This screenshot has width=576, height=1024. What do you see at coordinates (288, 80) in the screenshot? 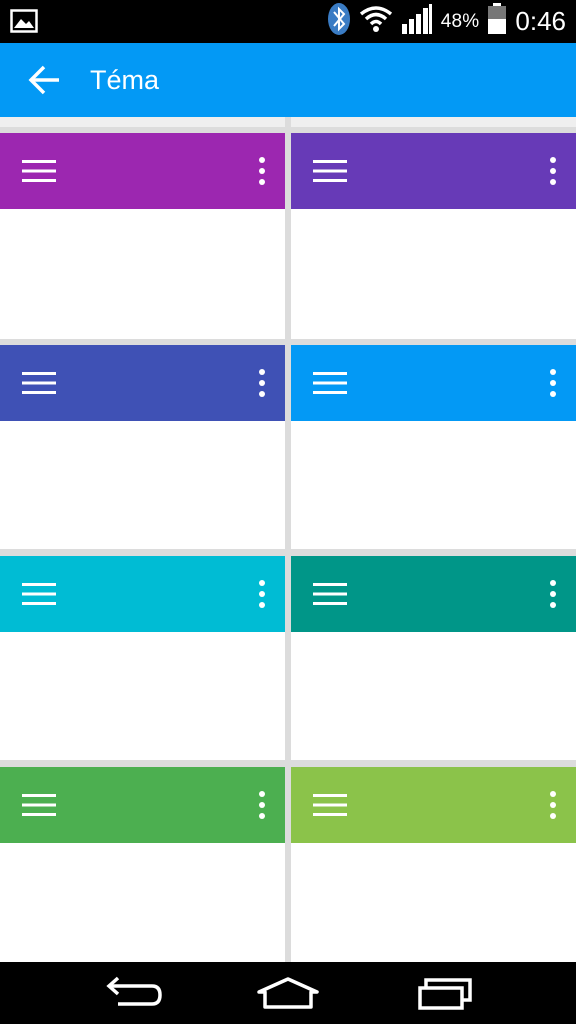
I see `app-bar: Téma` at bounding box center [288, 80].